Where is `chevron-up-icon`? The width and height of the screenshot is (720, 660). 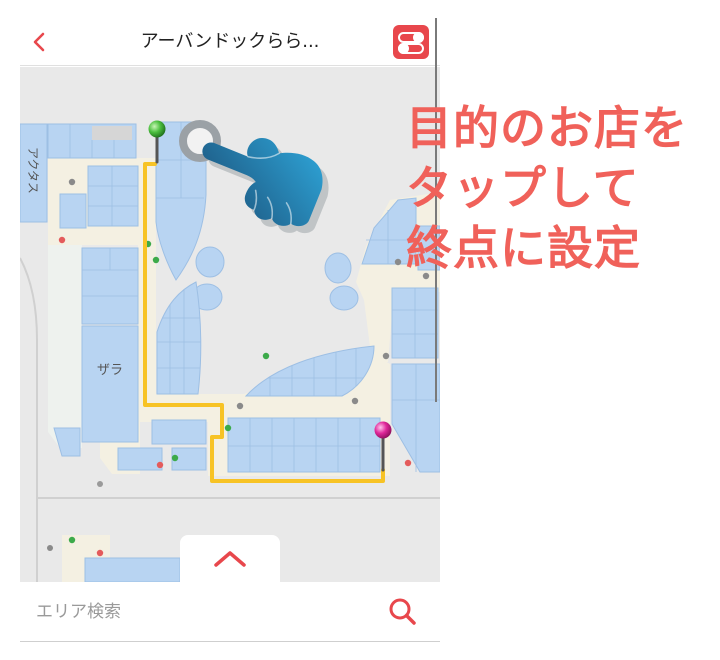
chevron-up-icon is located at coordinates (230, 559).